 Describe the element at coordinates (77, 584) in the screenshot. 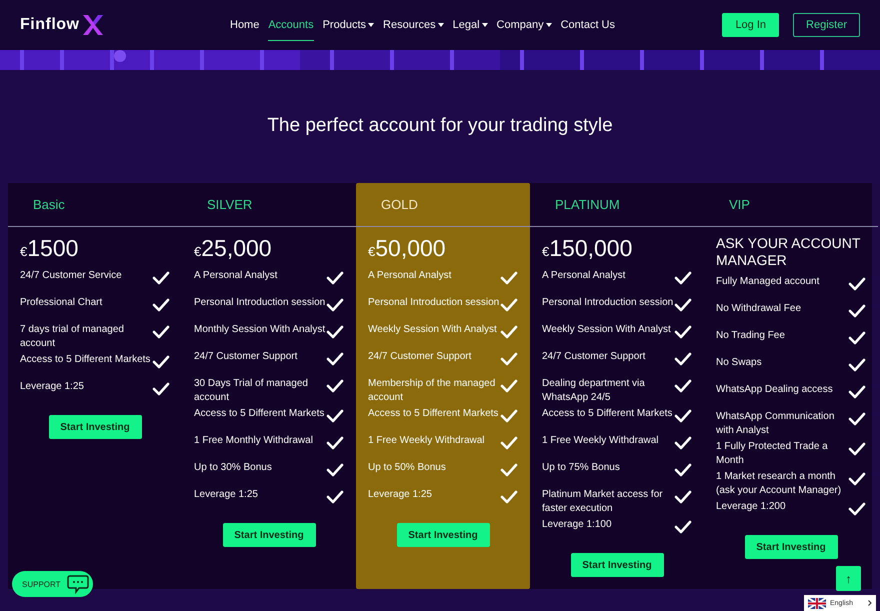

I see `chat-icon` at that location.